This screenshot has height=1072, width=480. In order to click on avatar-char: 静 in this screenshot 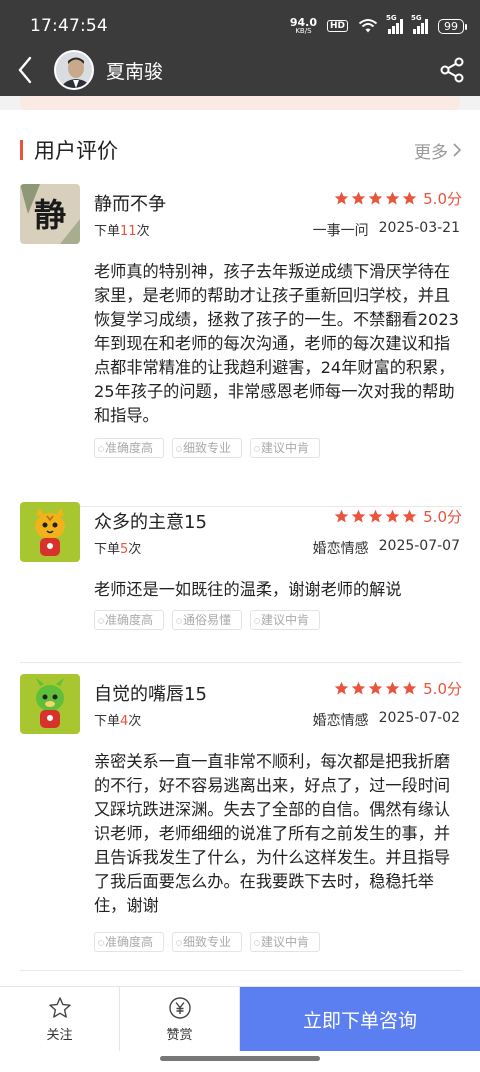, I will do `click(50, 215)`.